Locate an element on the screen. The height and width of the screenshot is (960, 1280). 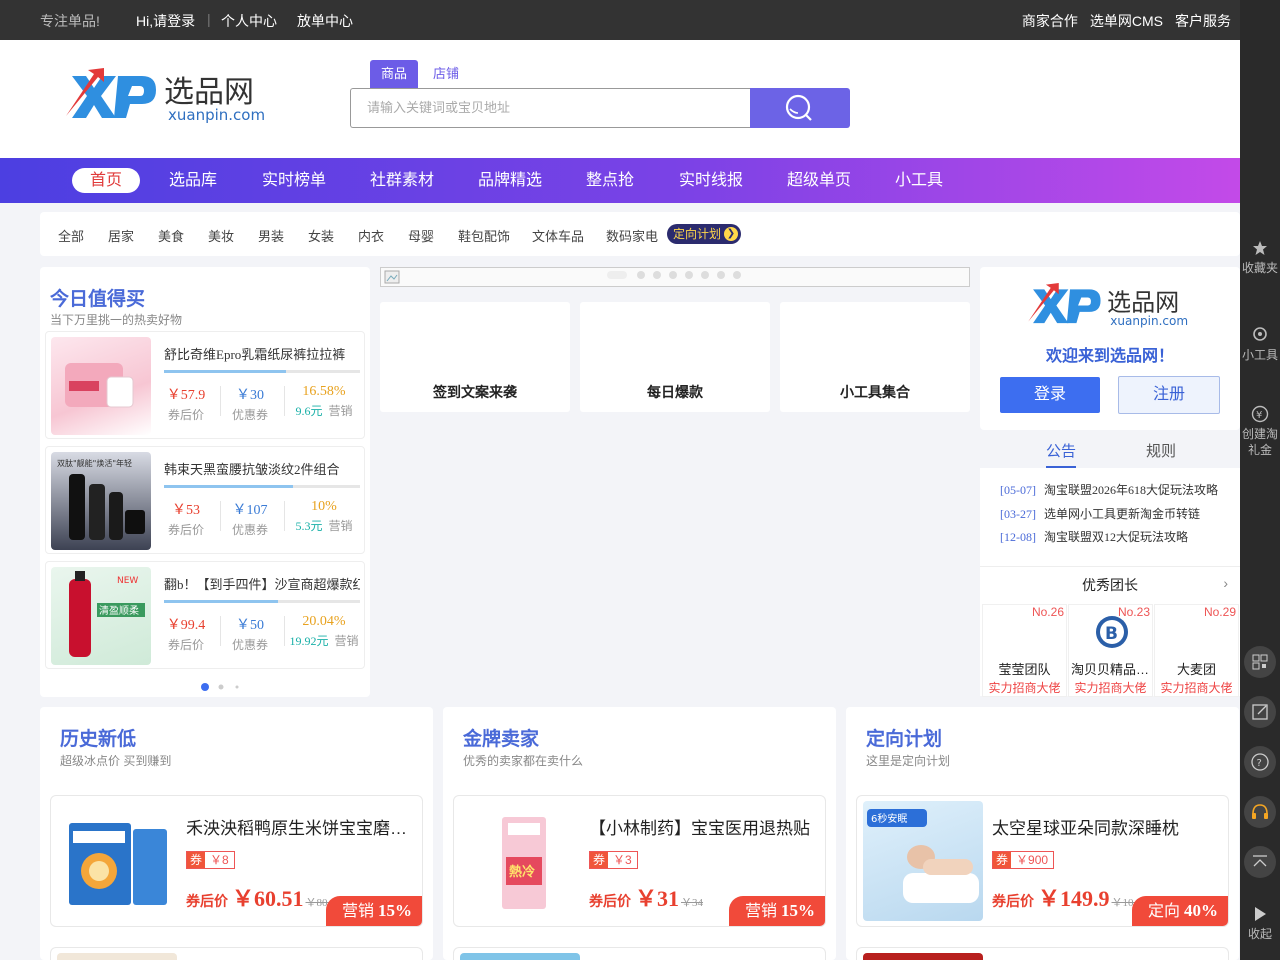
sidebar-gift: ¥ 创建淘礼金 is located at coordinates (1260, 431).